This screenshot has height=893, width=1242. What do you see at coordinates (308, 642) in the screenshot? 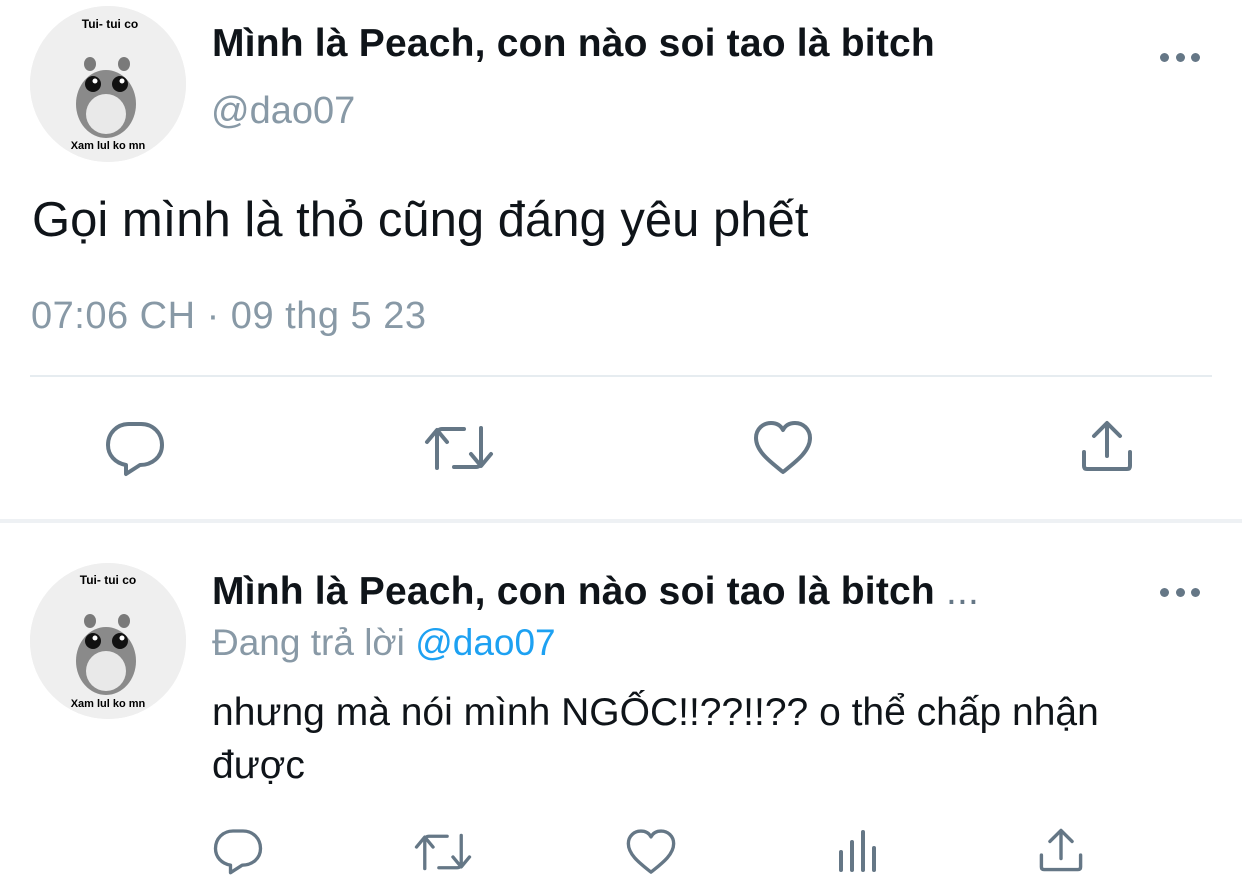
I see `replying-to-label: Đang trả lời` at bounding box center [308, 642].